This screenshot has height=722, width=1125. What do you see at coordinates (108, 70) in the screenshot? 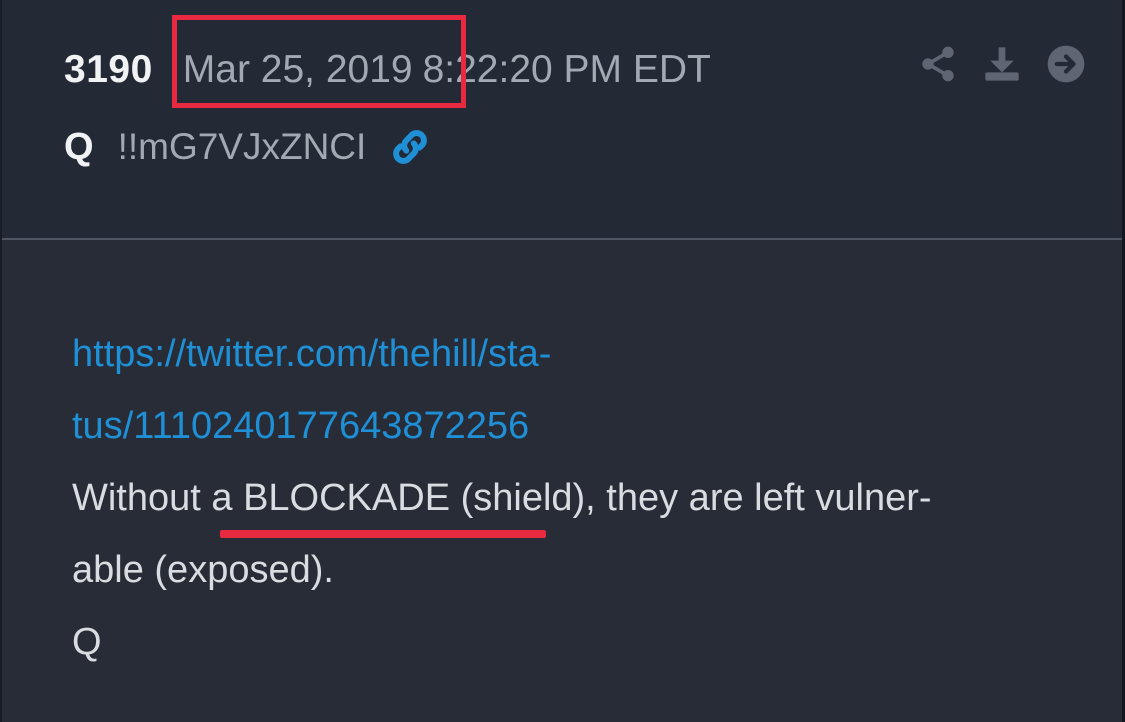
I see `post-number: 3190` at bounding box center [108, 70].